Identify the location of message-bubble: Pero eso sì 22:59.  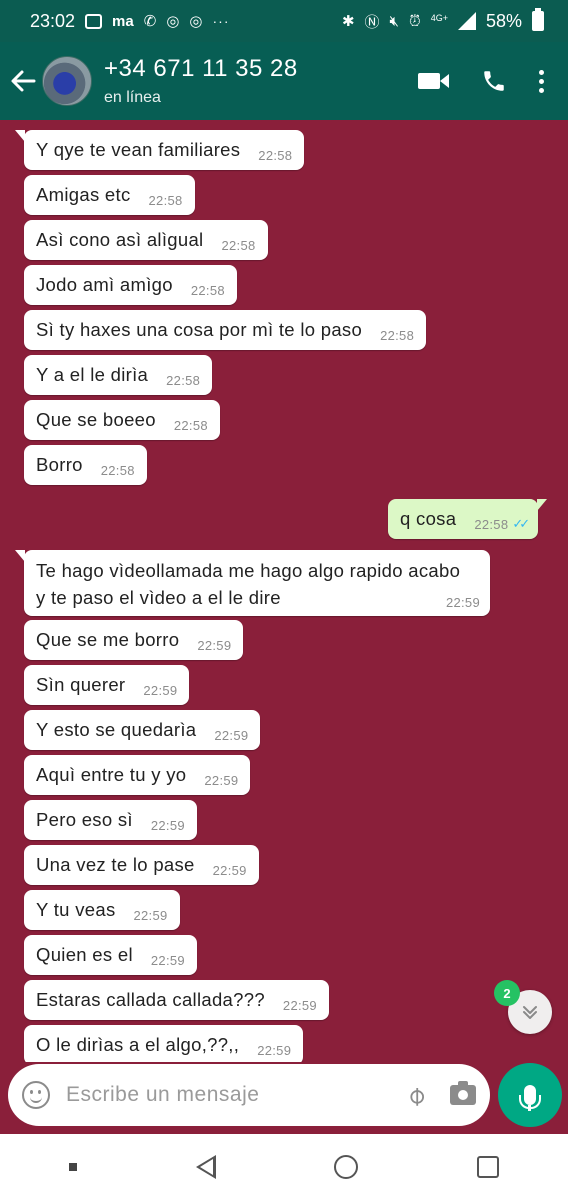
(110, 820).